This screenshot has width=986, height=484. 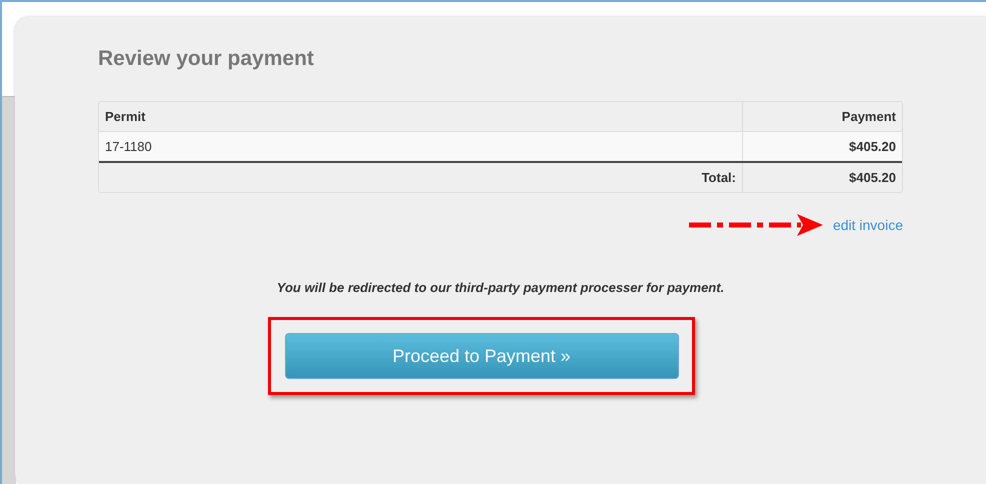 What do you see at coordinates (421, 177) in the screenshot?
I see `total-label: Total:` at bounding box center [421, 177].